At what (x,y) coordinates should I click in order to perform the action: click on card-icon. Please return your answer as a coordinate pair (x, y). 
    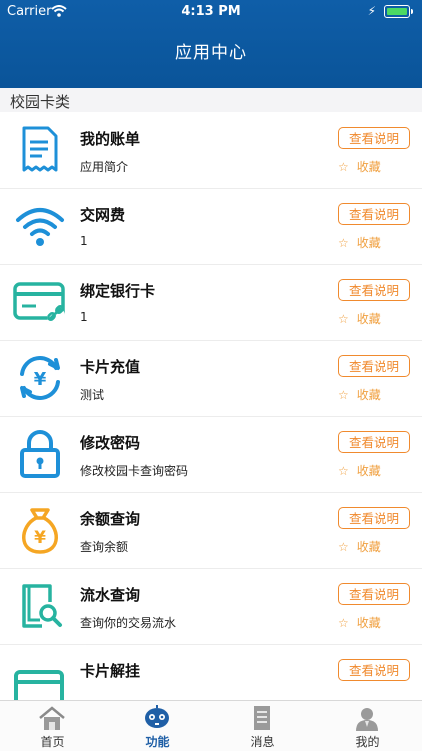
    Looking at the image, I should click on (40, 678).